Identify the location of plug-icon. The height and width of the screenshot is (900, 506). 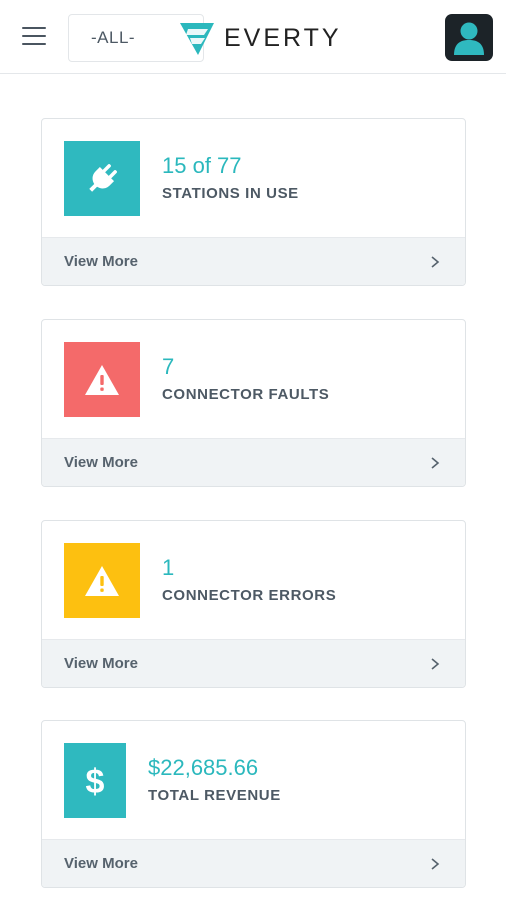
(103, 177).